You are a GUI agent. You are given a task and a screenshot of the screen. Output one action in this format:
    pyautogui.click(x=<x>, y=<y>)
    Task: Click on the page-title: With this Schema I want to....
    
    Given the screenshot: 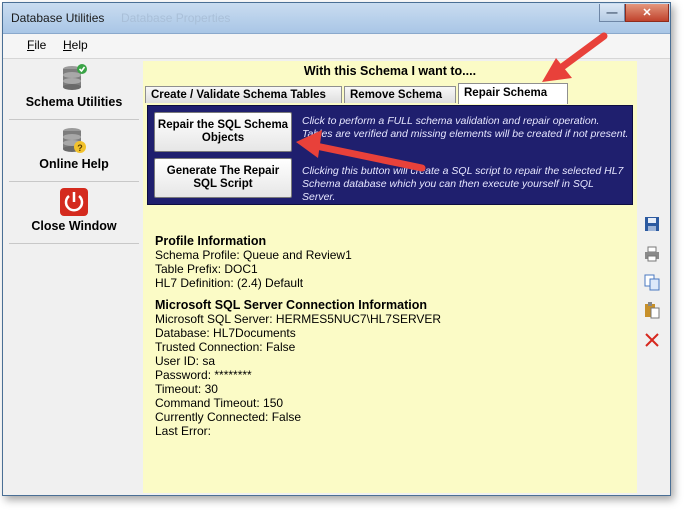 What is the action you would take?
    pyautogui.click(x=390, y=71)
    